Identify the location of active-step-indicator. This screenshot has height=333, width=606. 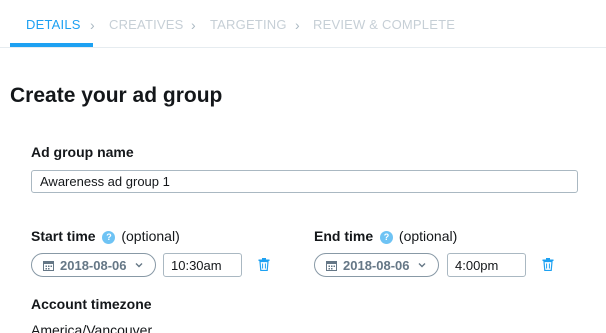
(51, 45).